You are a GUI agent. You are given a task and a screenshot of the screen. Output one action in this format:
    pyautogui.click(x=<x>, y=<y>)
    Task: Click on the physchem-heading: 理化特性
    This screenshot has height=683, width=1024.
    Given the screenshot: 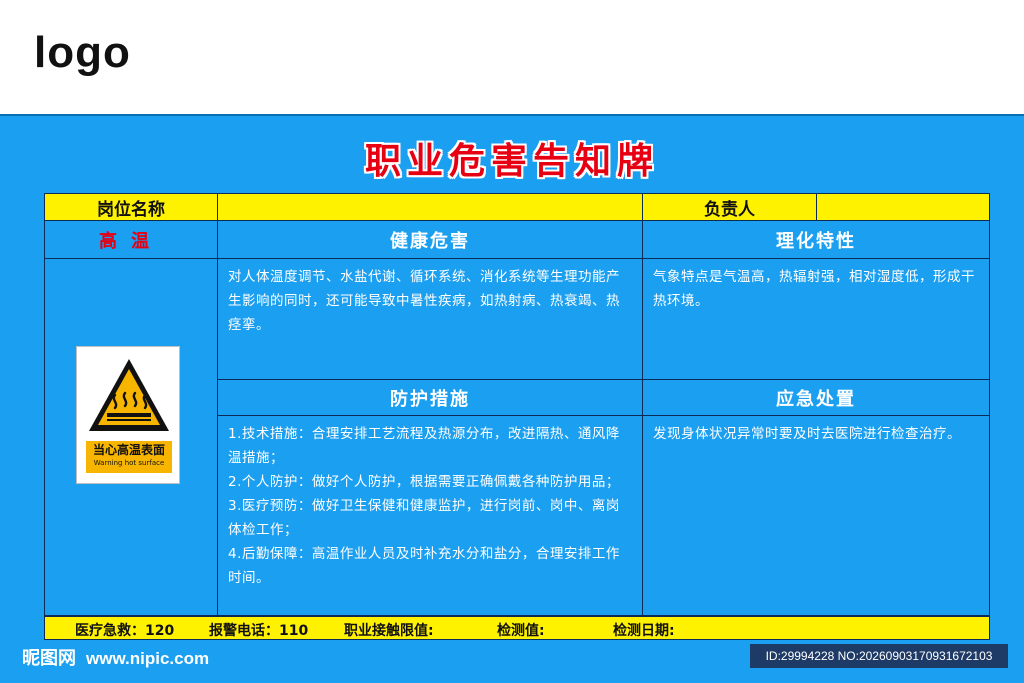 What is the action you would take?
    pyautogui.click(x=816, y=239)
    